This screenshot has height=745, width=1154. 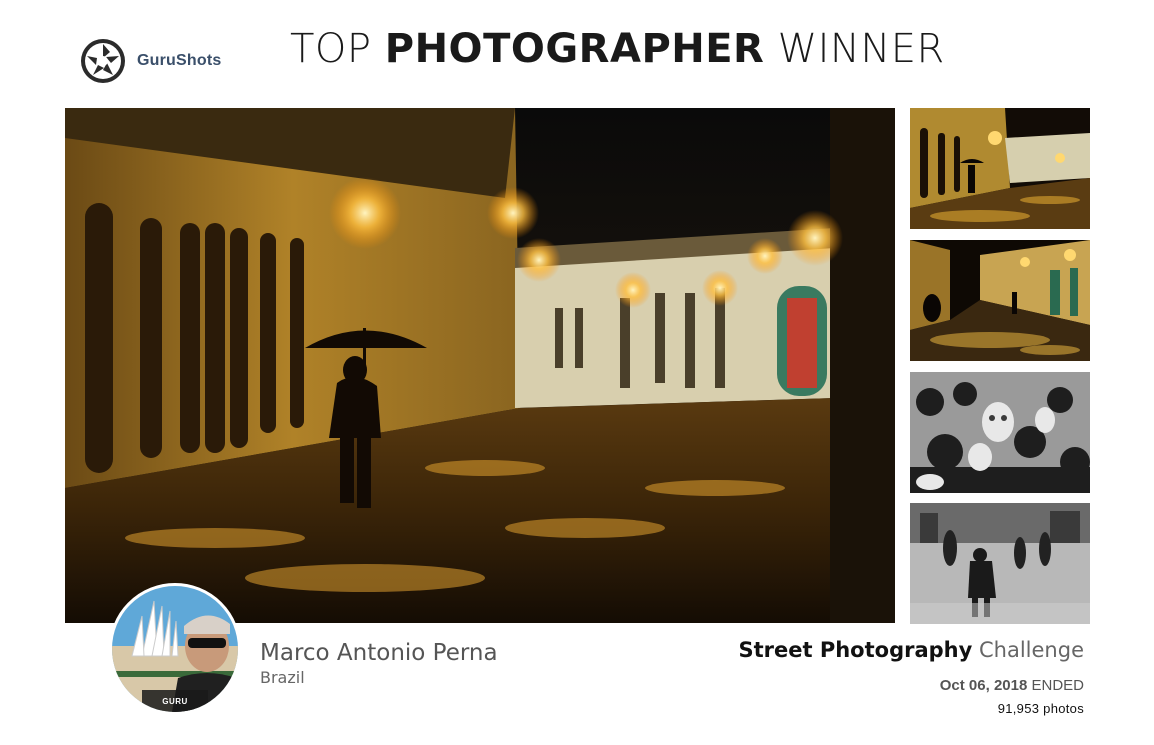 What do you see at coordinates (1031, 650) in the screenshot?
I see `challenge-suffix: Challenge` at bounding box center [1031, 650].